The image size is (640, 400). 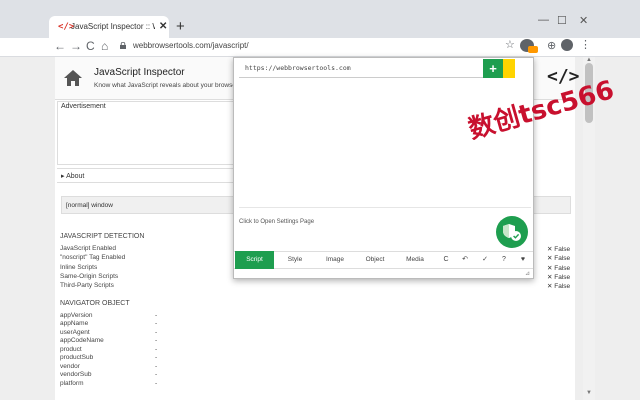 I want to click on undo-icon: ↶, so click(x=465, y=260).